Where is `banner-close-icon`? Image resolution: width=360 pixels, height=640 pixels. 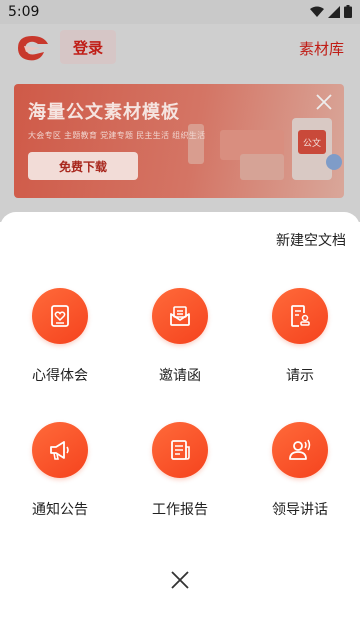 banner-close-icon is located at coordinates (324, 102).